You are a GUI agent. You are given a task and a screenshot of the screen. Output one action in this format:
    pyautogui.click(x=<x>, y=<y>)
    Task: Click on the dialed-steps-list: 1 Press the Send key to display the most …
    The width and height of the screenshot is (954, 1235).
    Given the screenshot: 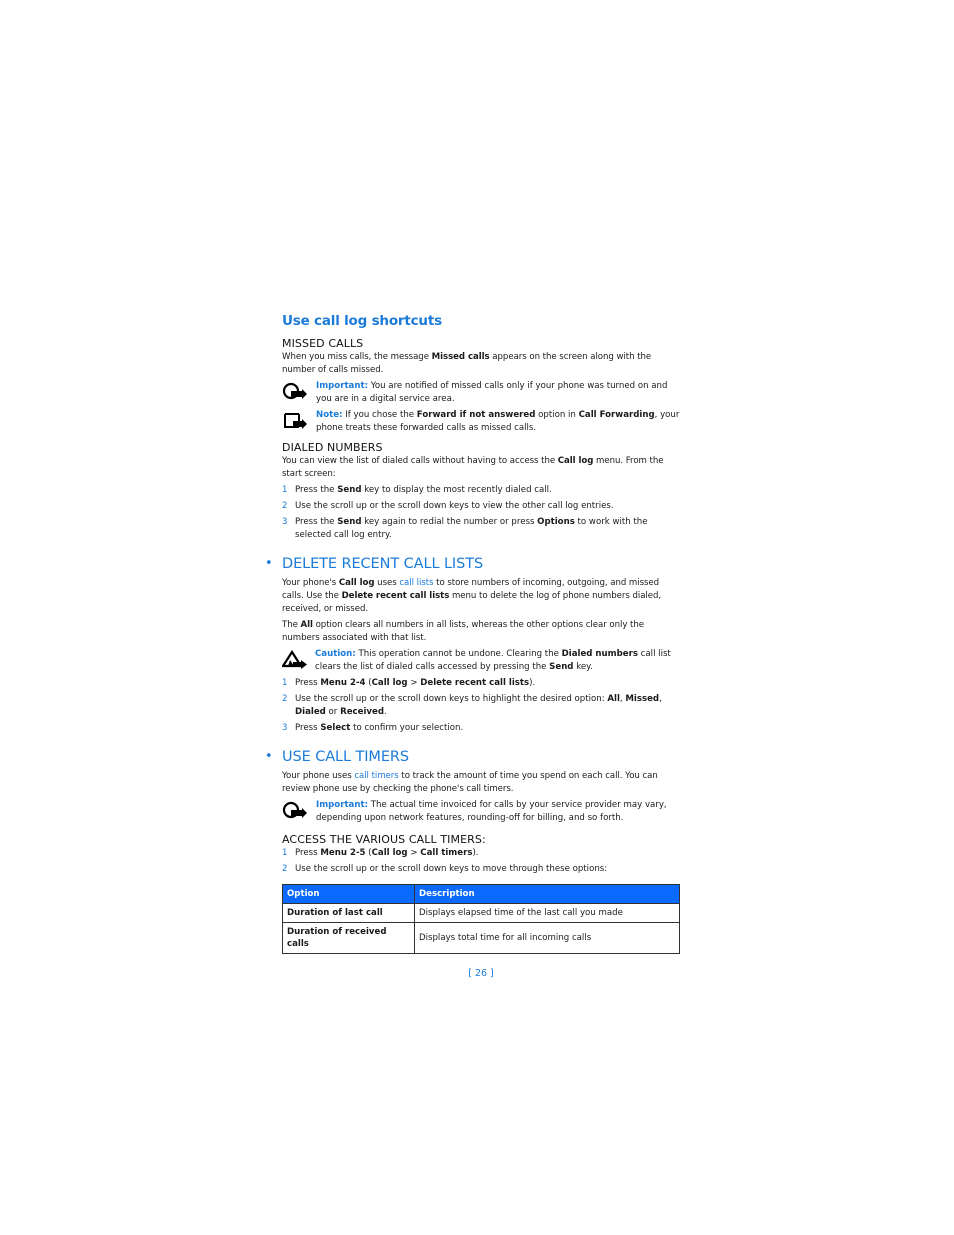 What is the action you would take?
    pyautogui.click(x=481, y=513)
    